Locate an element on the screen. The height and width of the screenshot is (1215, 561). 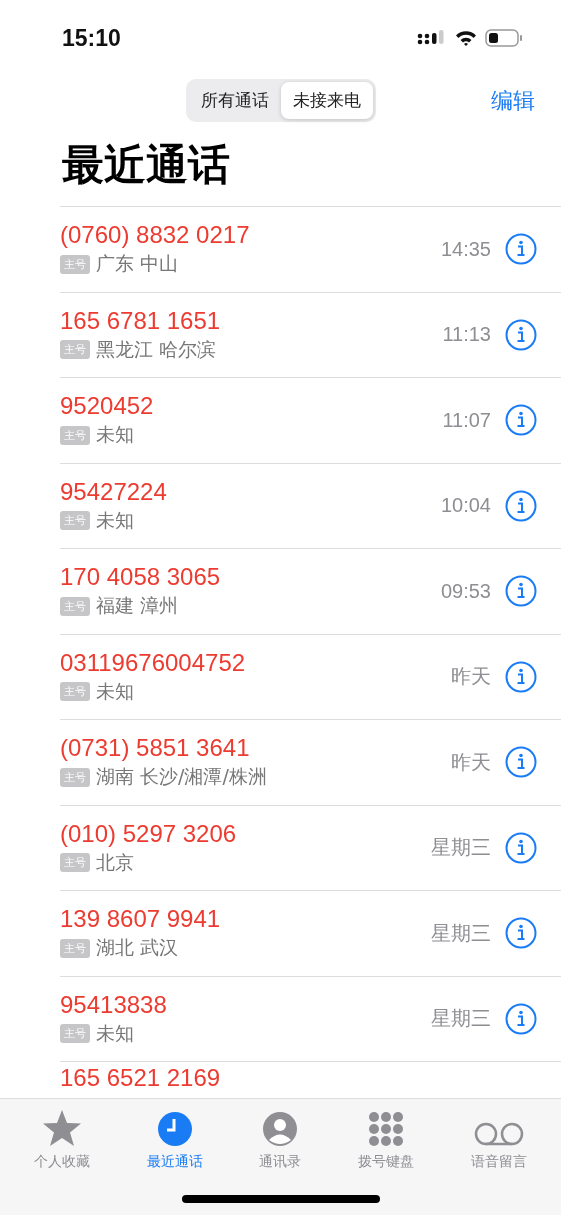
wifi-icon is located at coordinates (466, 38).